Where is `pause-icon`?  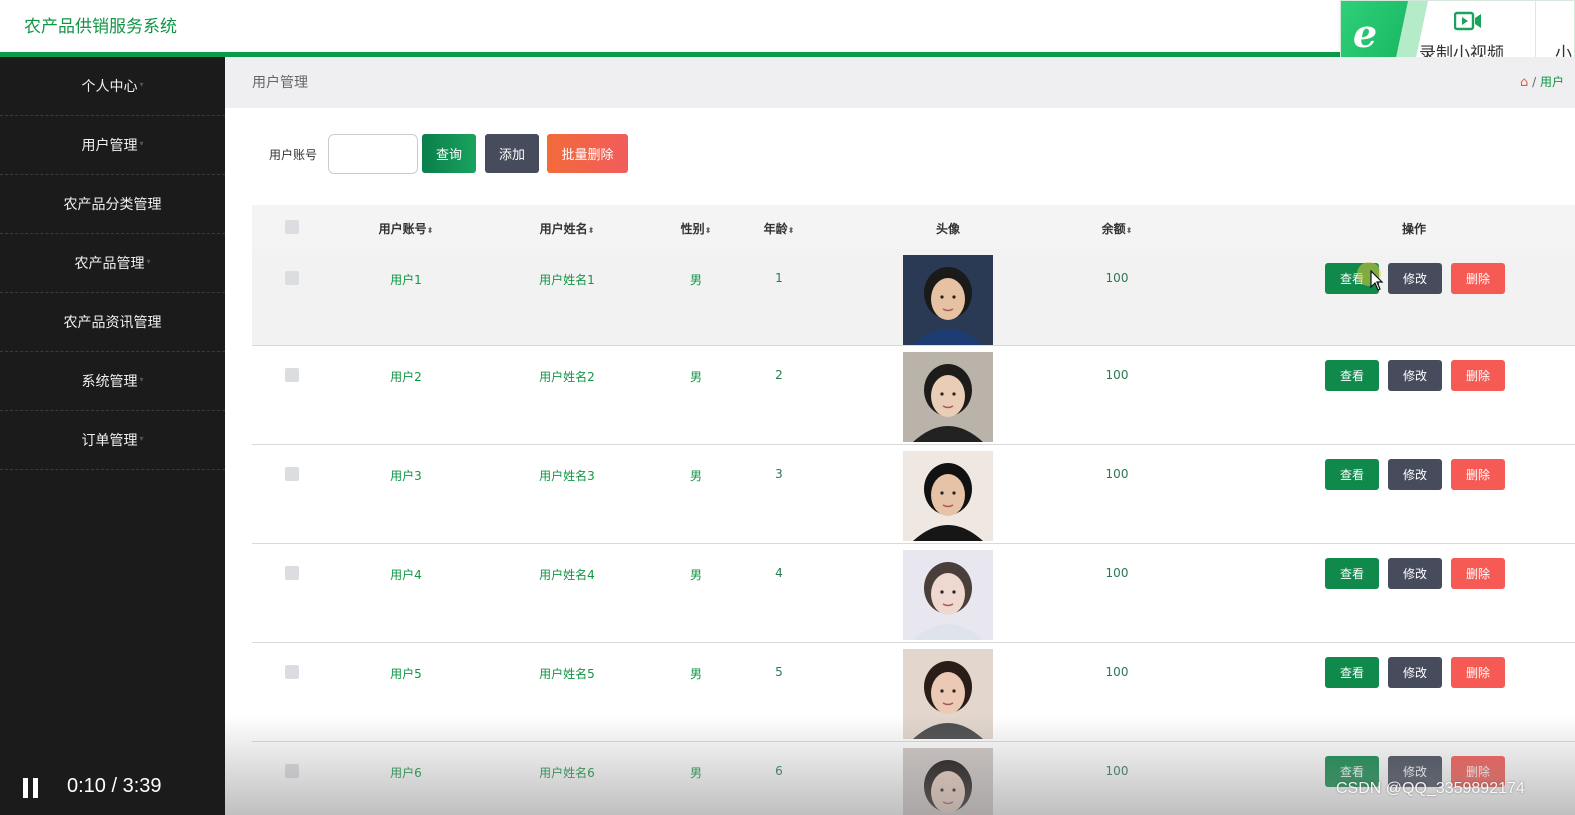
pause-icon is located at coordinates (31, 788).